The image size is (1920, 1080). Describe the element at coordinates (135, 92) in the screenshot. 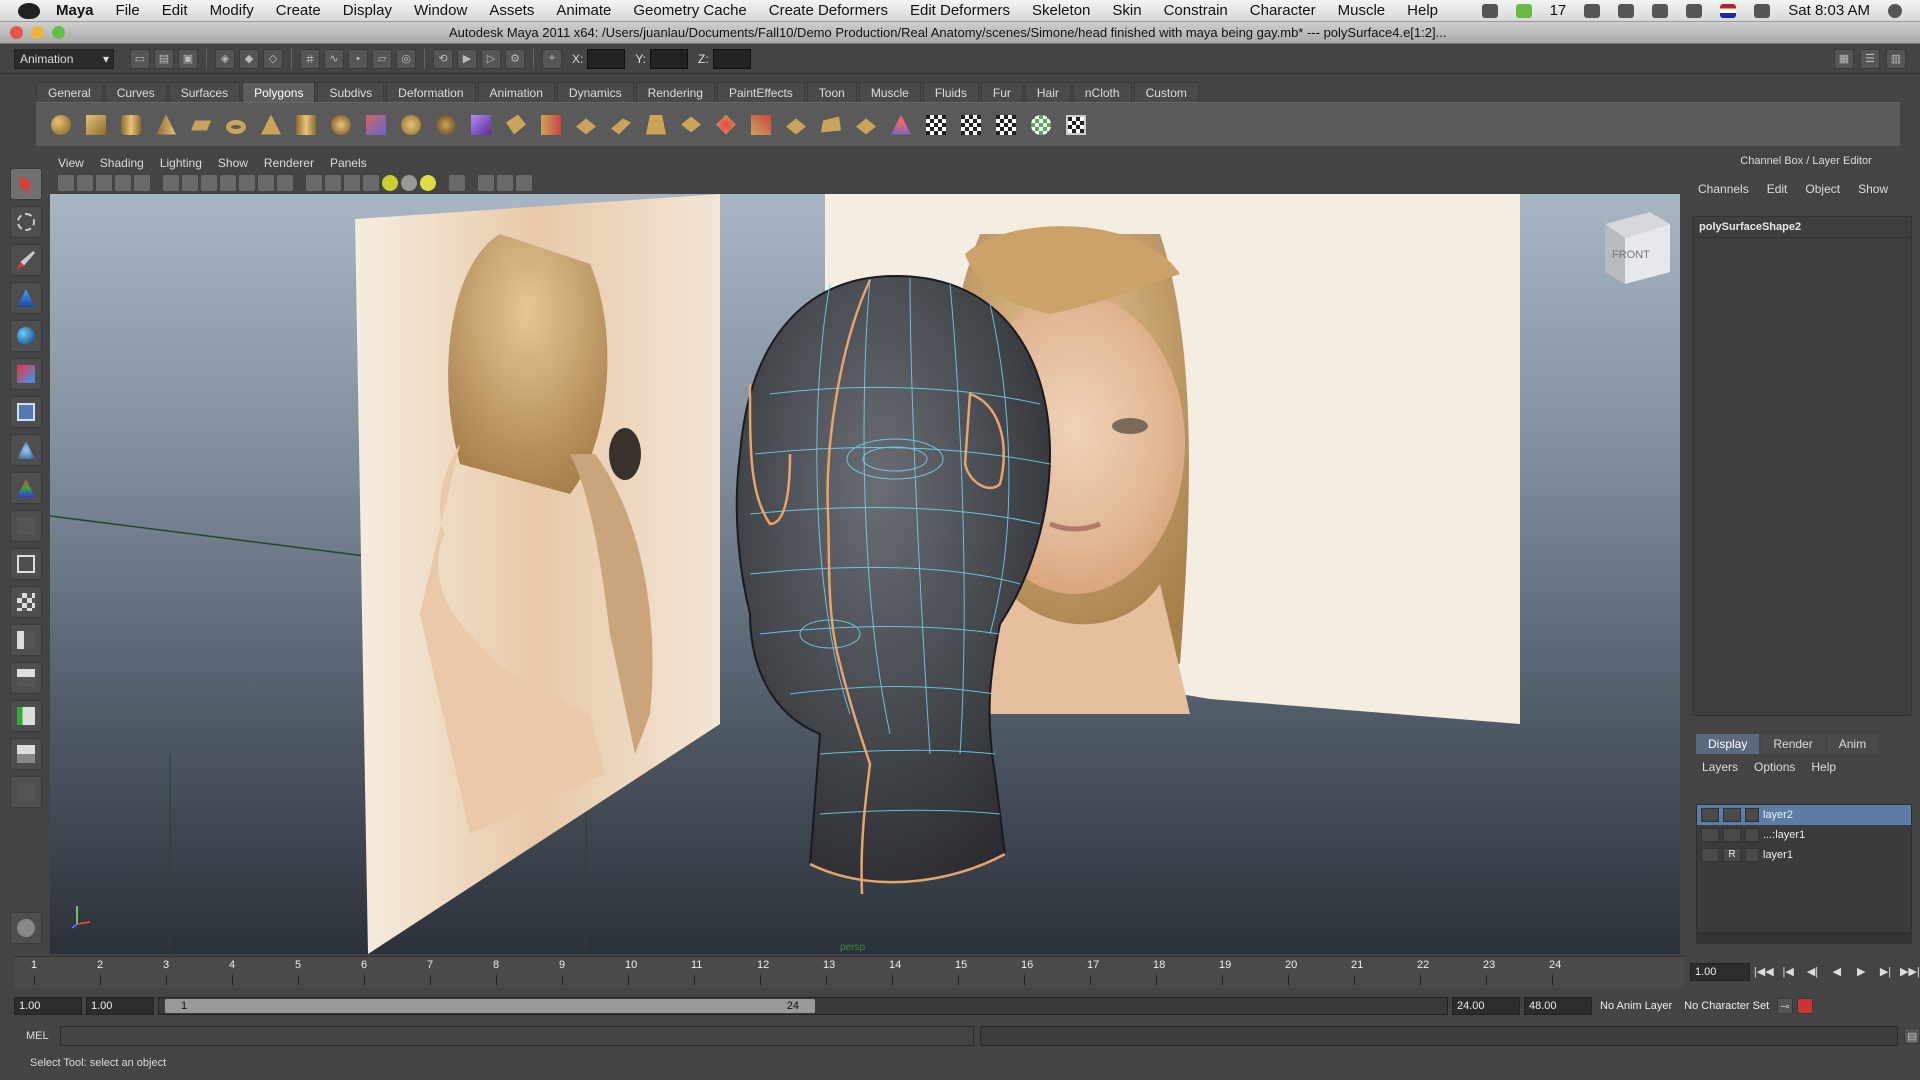

I see `shelf-tab-curves: Curves` at that location.